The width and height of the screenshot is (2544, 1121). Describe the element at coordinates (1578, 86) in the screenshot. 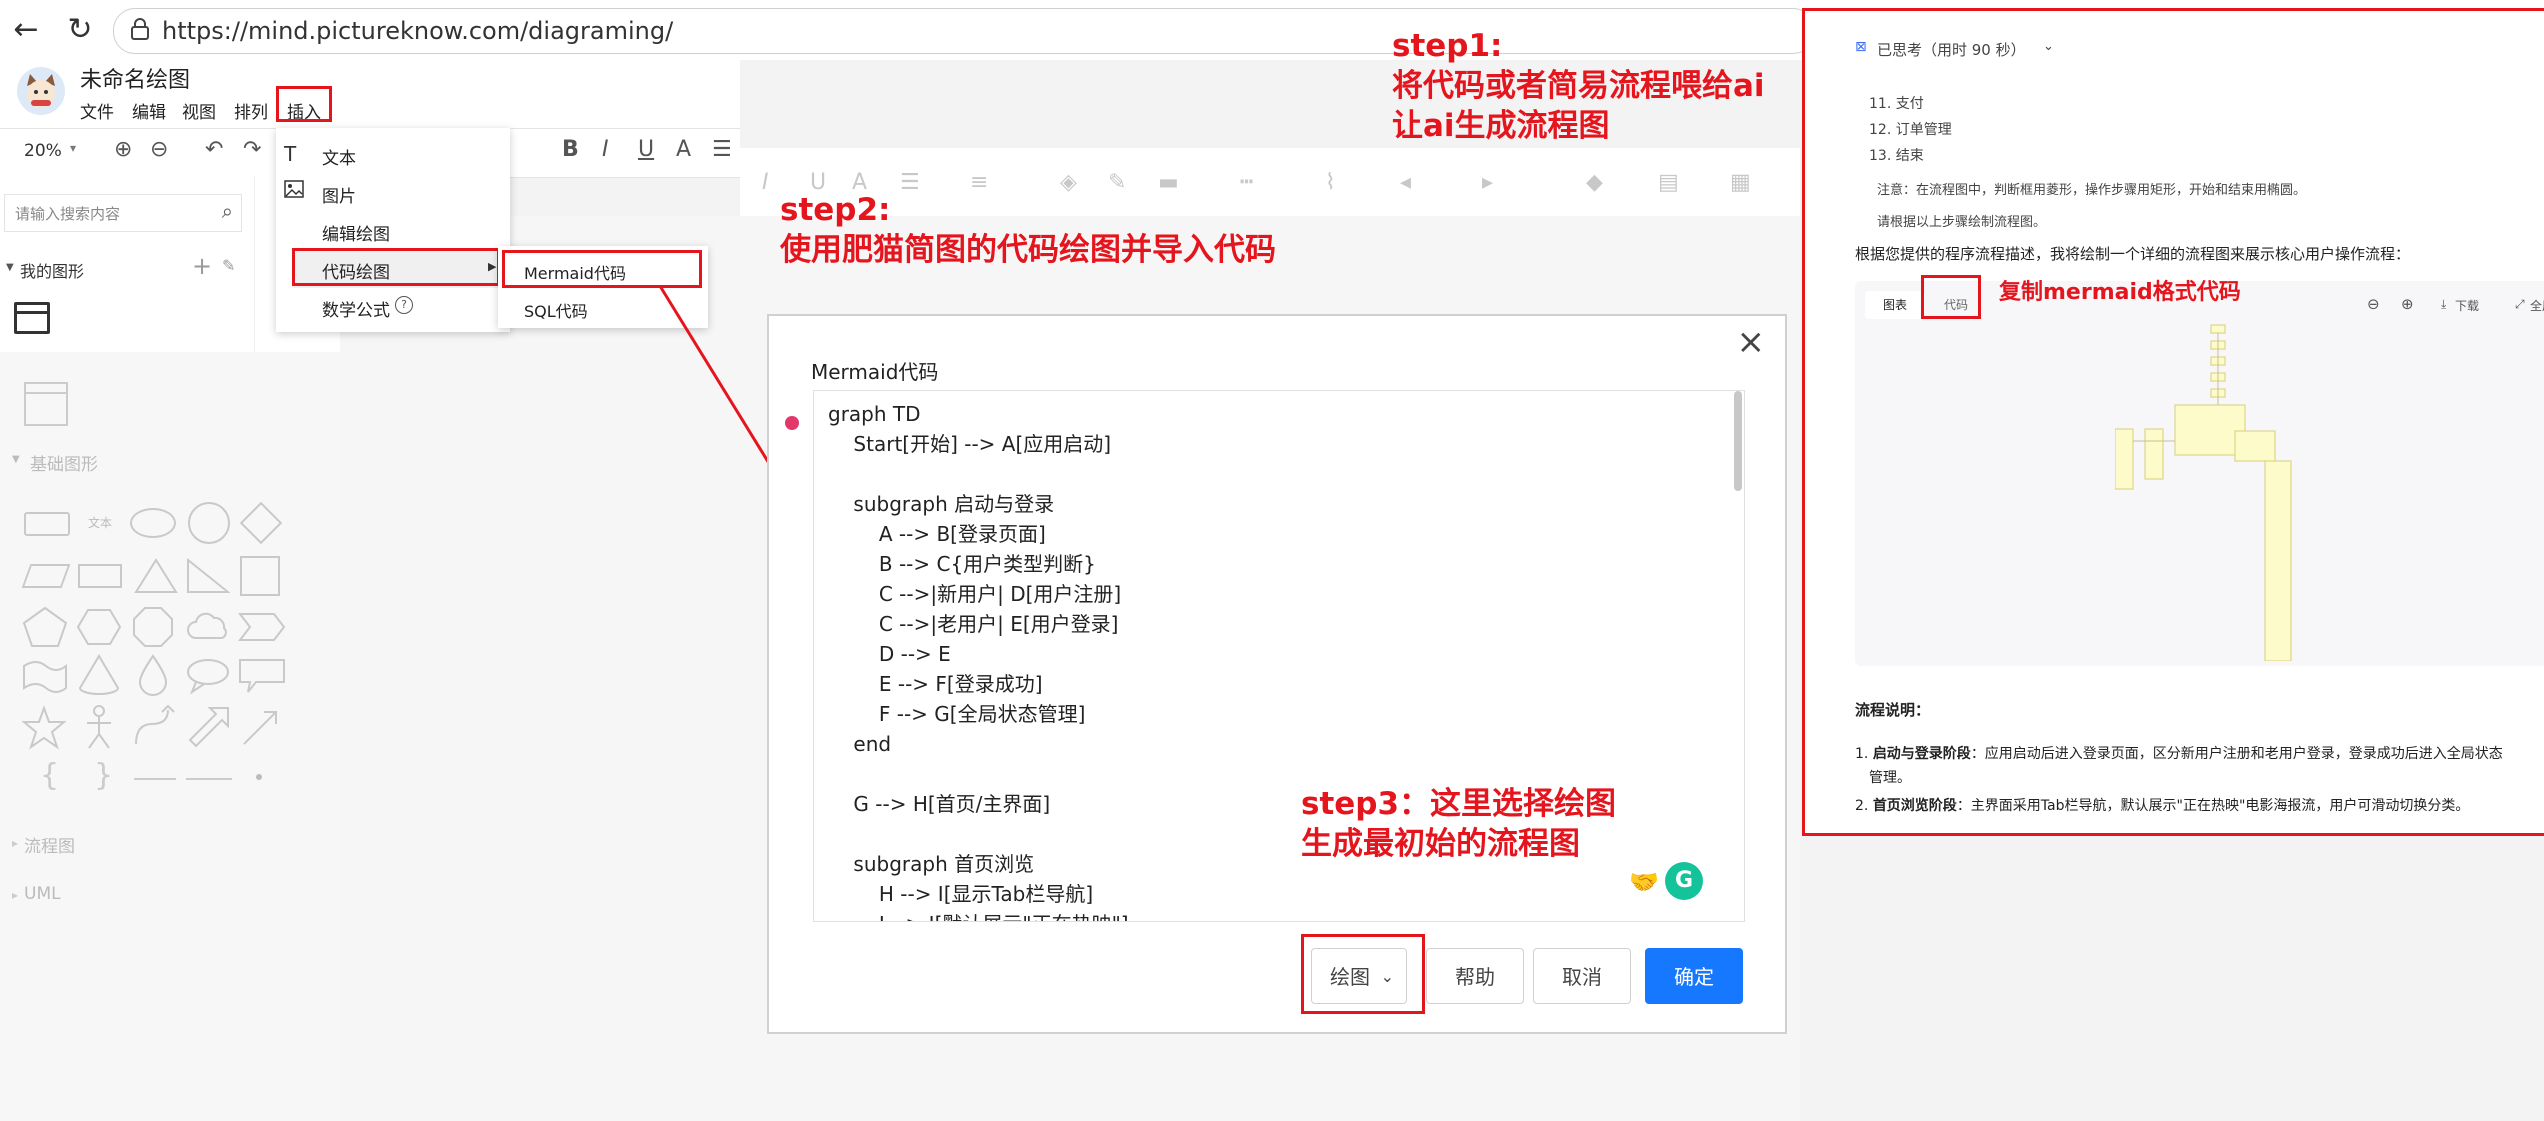

I see `step1-line1: 将代码或者简易流程喂给ai` at that location.